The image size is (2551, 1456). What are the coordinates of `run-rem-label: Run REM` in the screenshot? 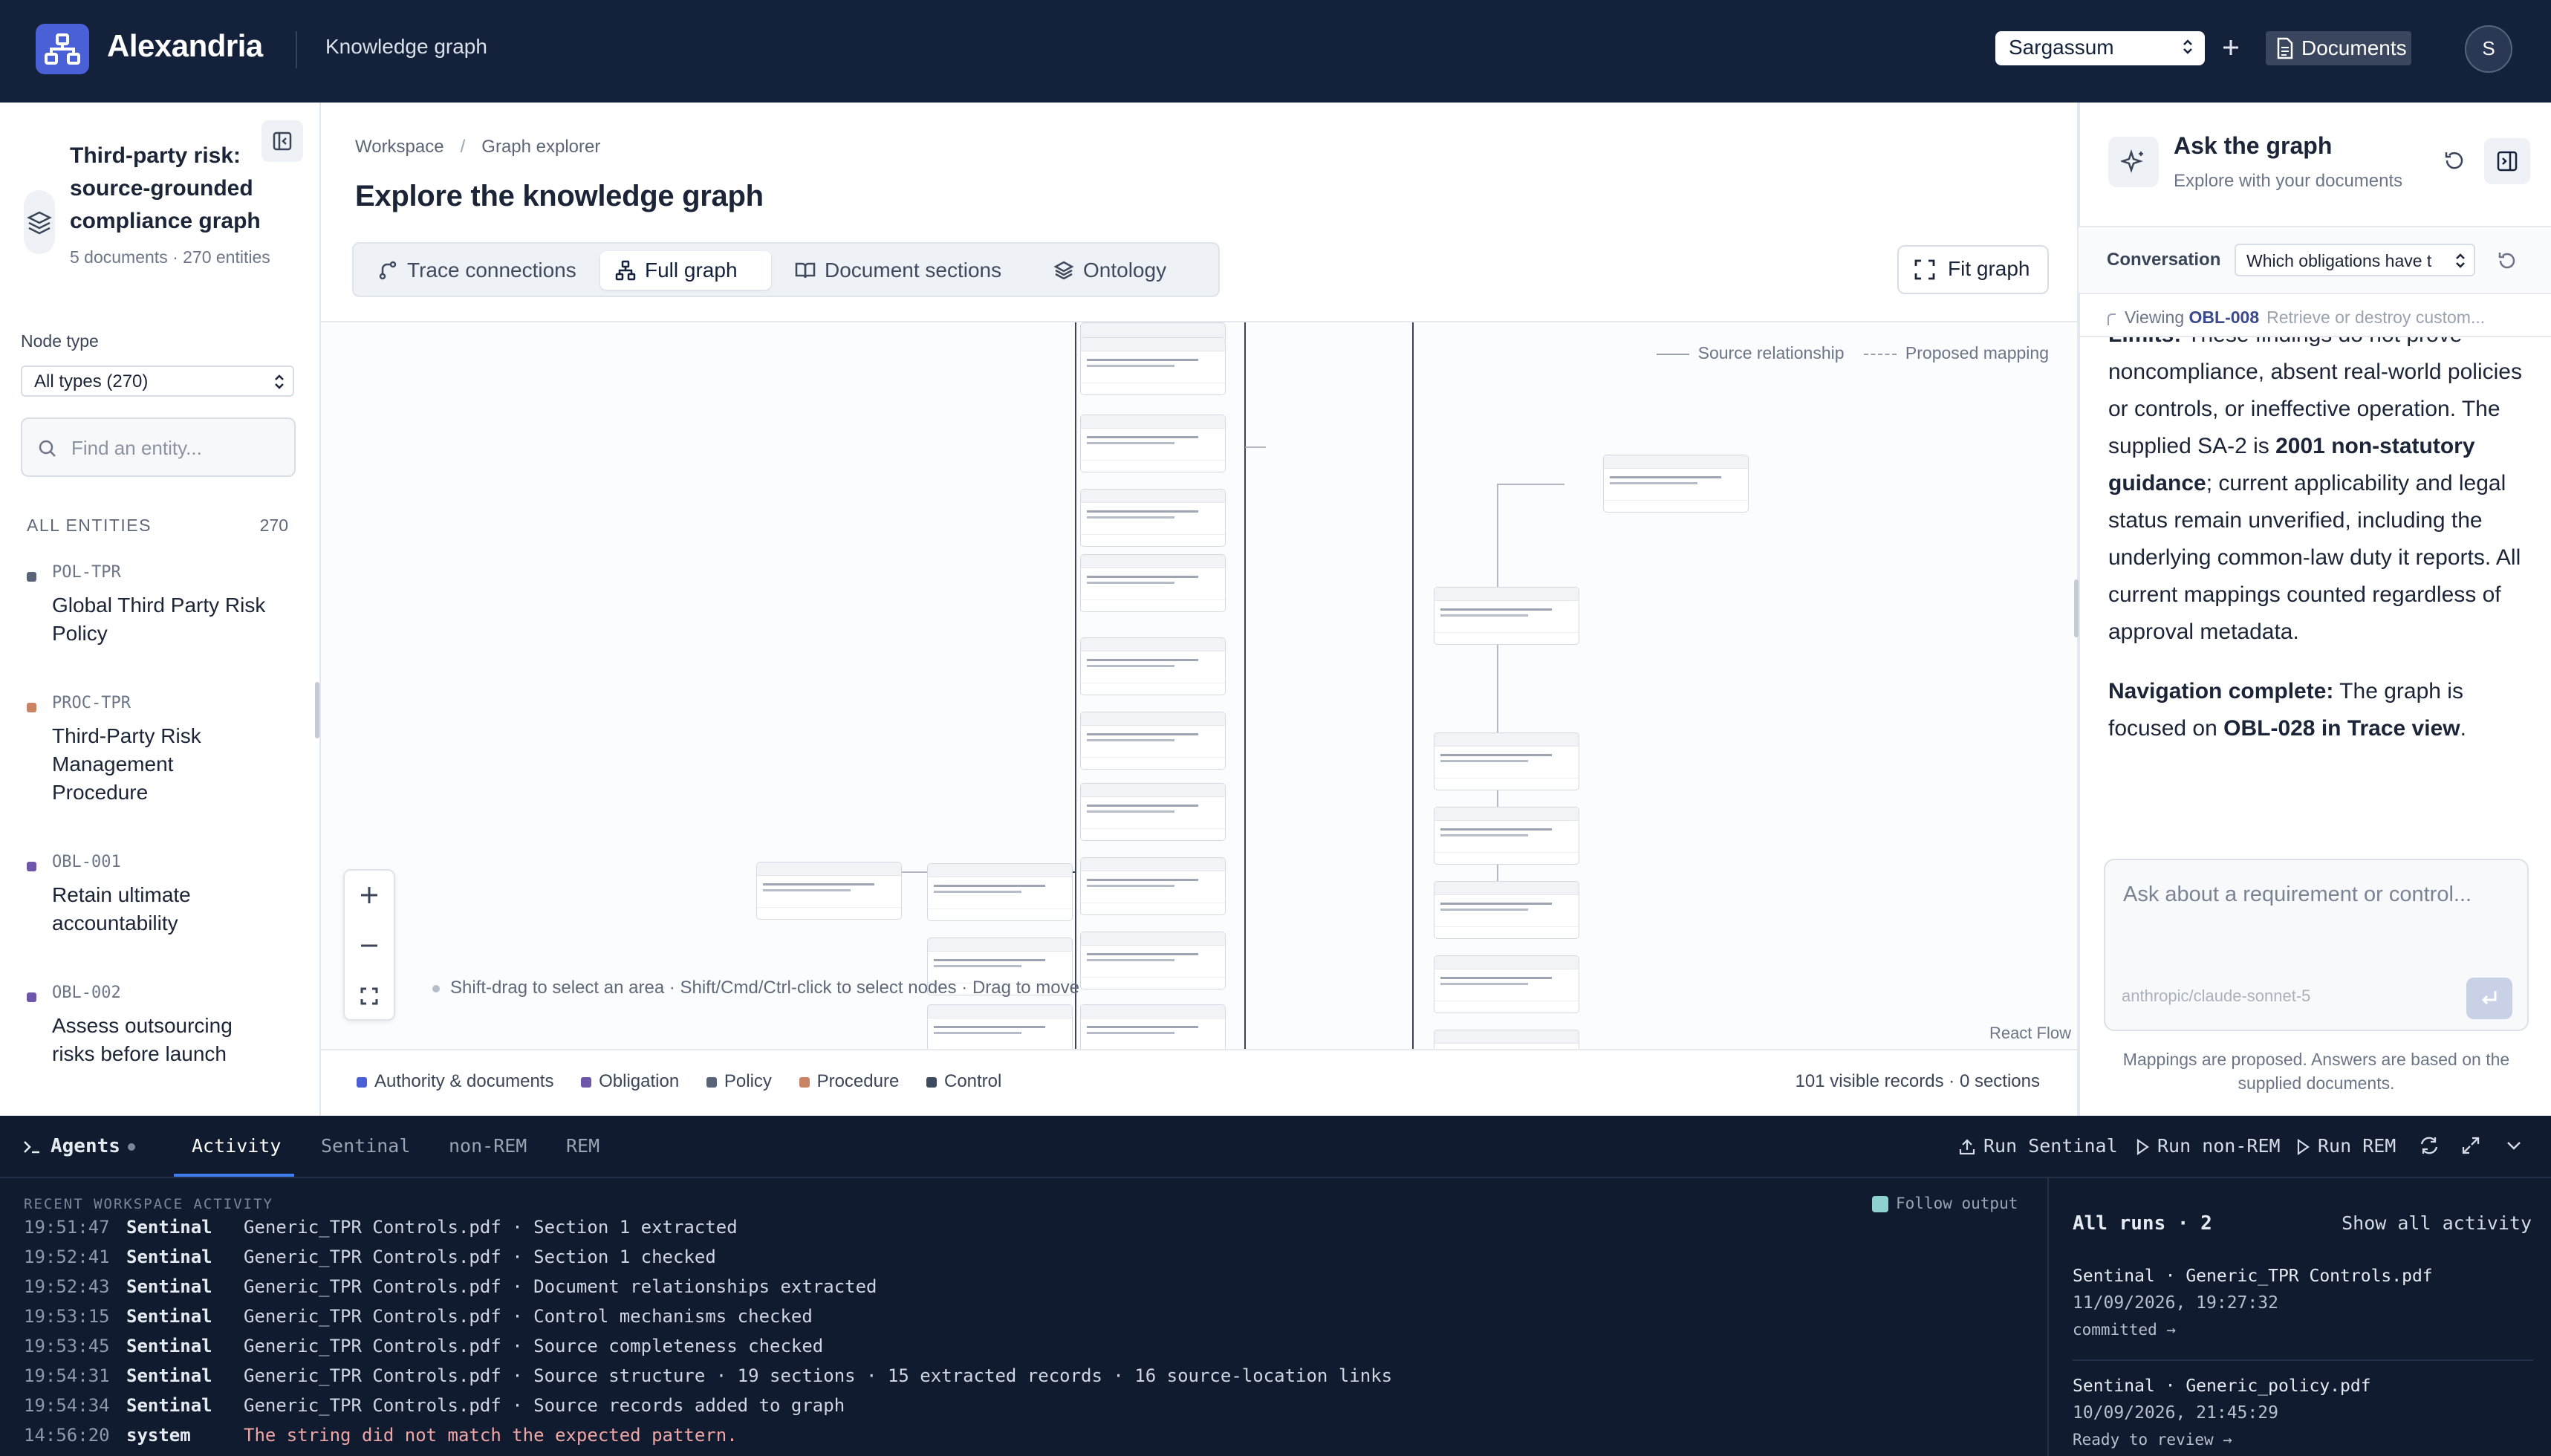 It's located at (2357, 1146).